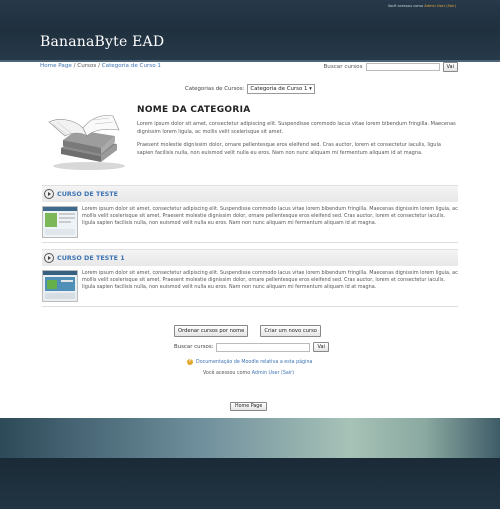 This screenshot has width=500, height=509. I want to click on footer-band, so click(250, 483).